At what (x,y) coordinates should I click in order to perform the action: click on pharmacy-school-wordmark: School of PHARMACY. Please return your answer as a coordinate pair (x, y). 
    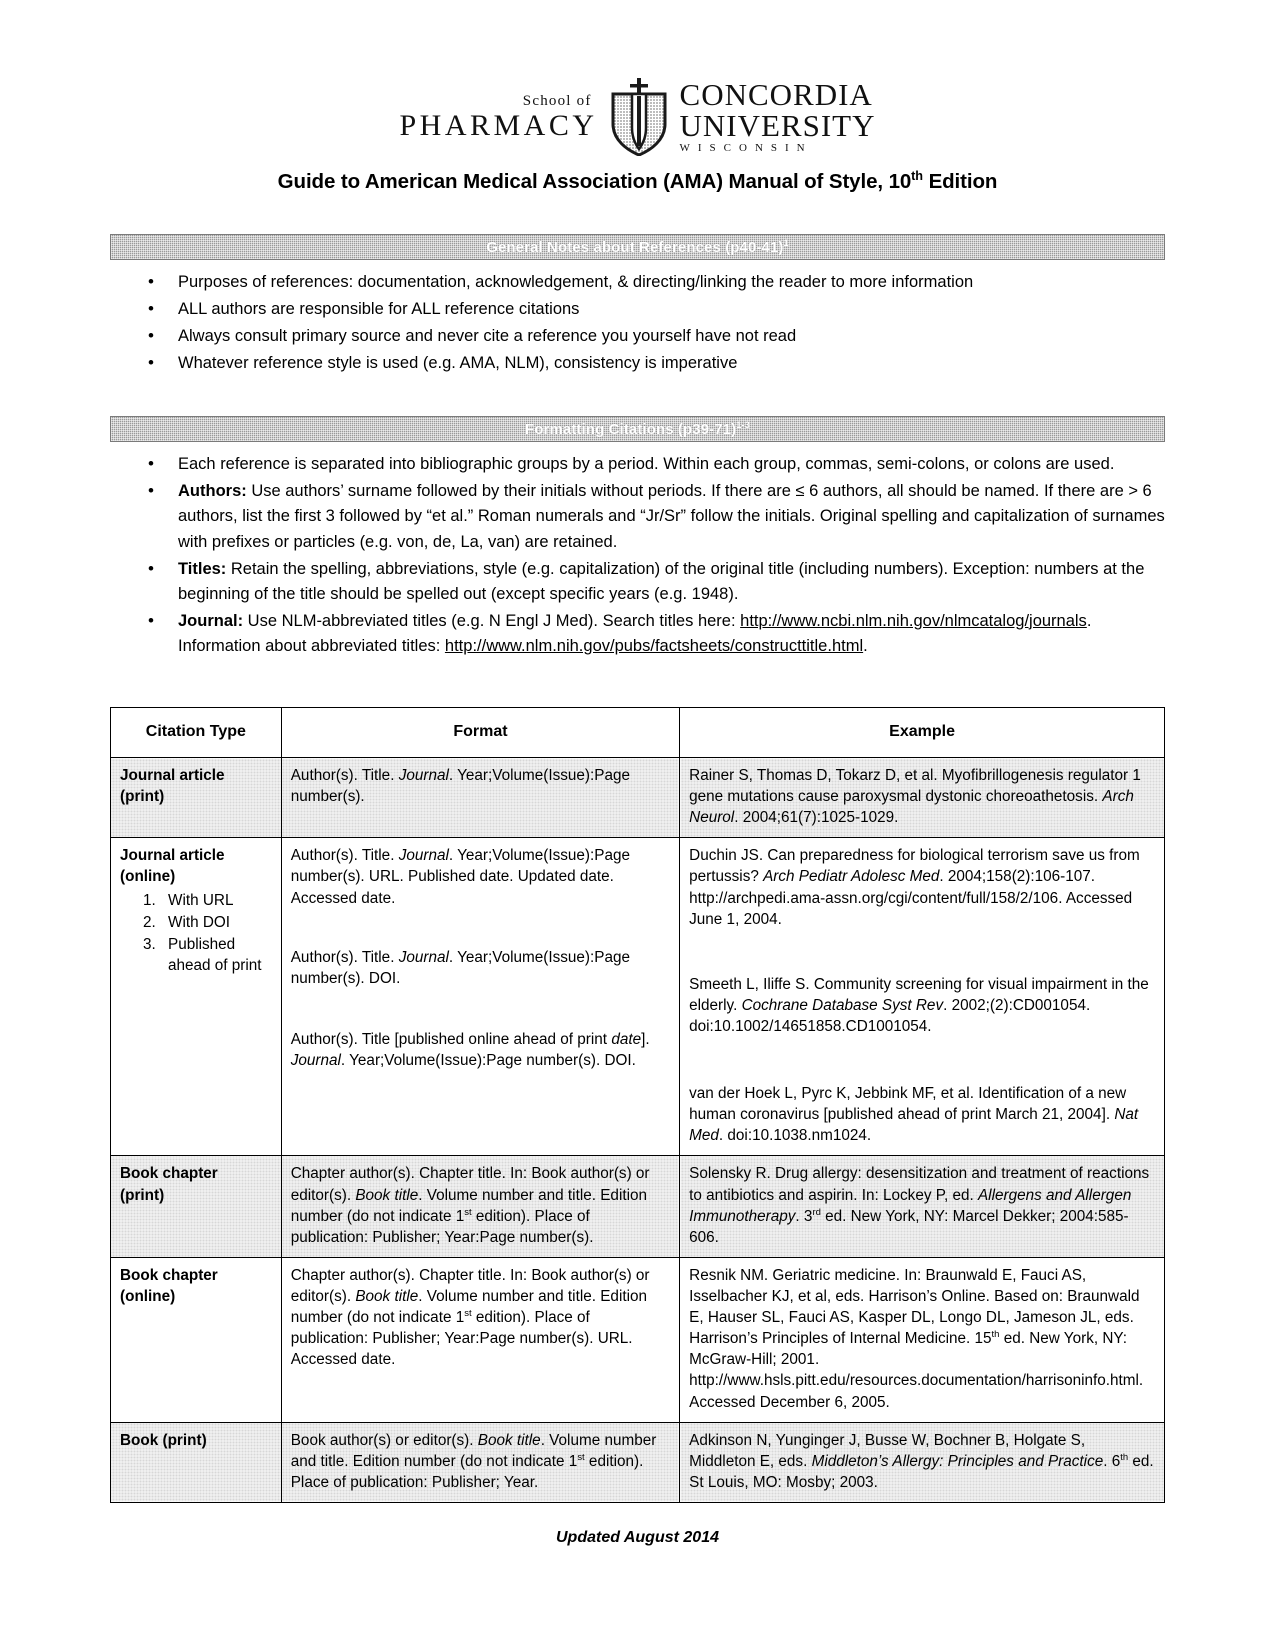
    Looking at the image, I should click on (498, 117).